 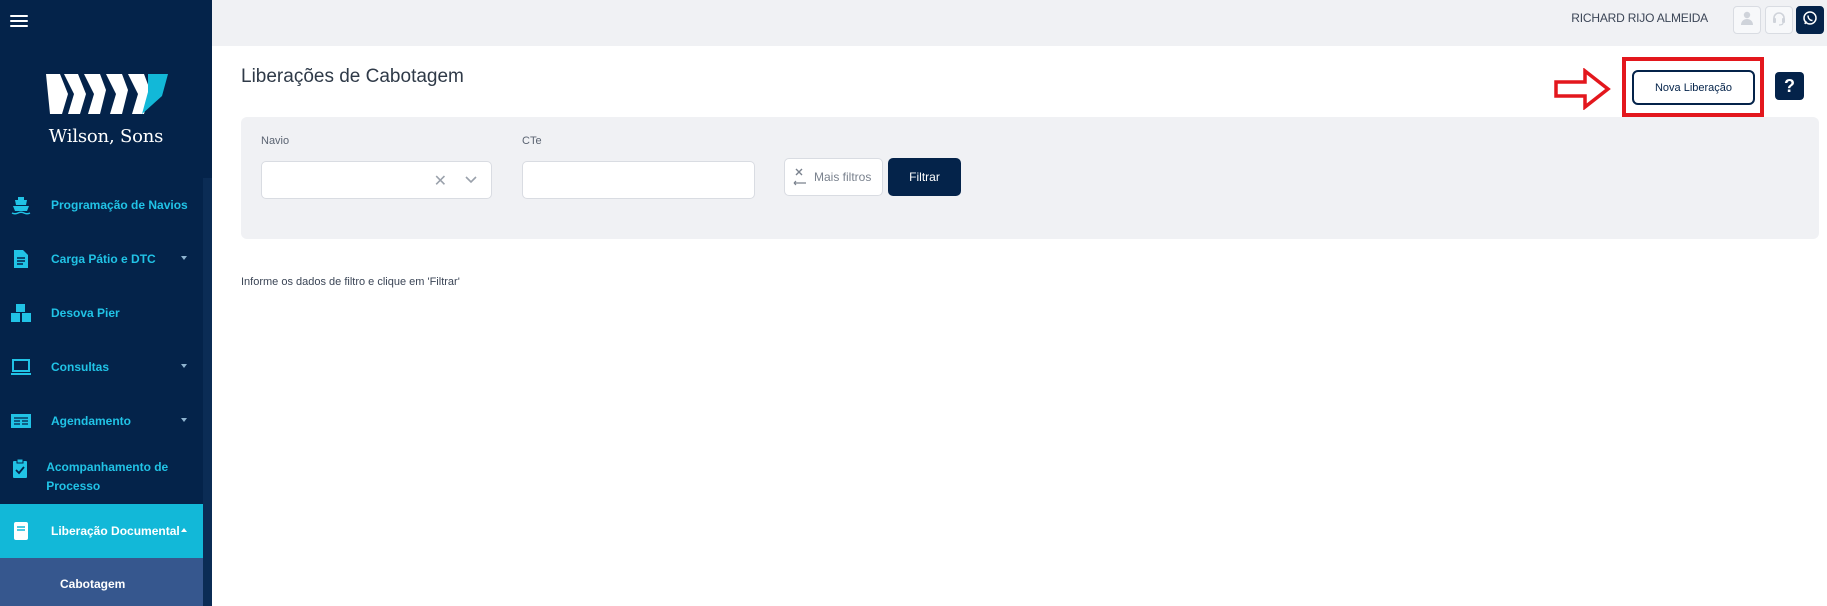 I want to click on page-title: Liberações de Cabotagem, so click(x=352, y=76).